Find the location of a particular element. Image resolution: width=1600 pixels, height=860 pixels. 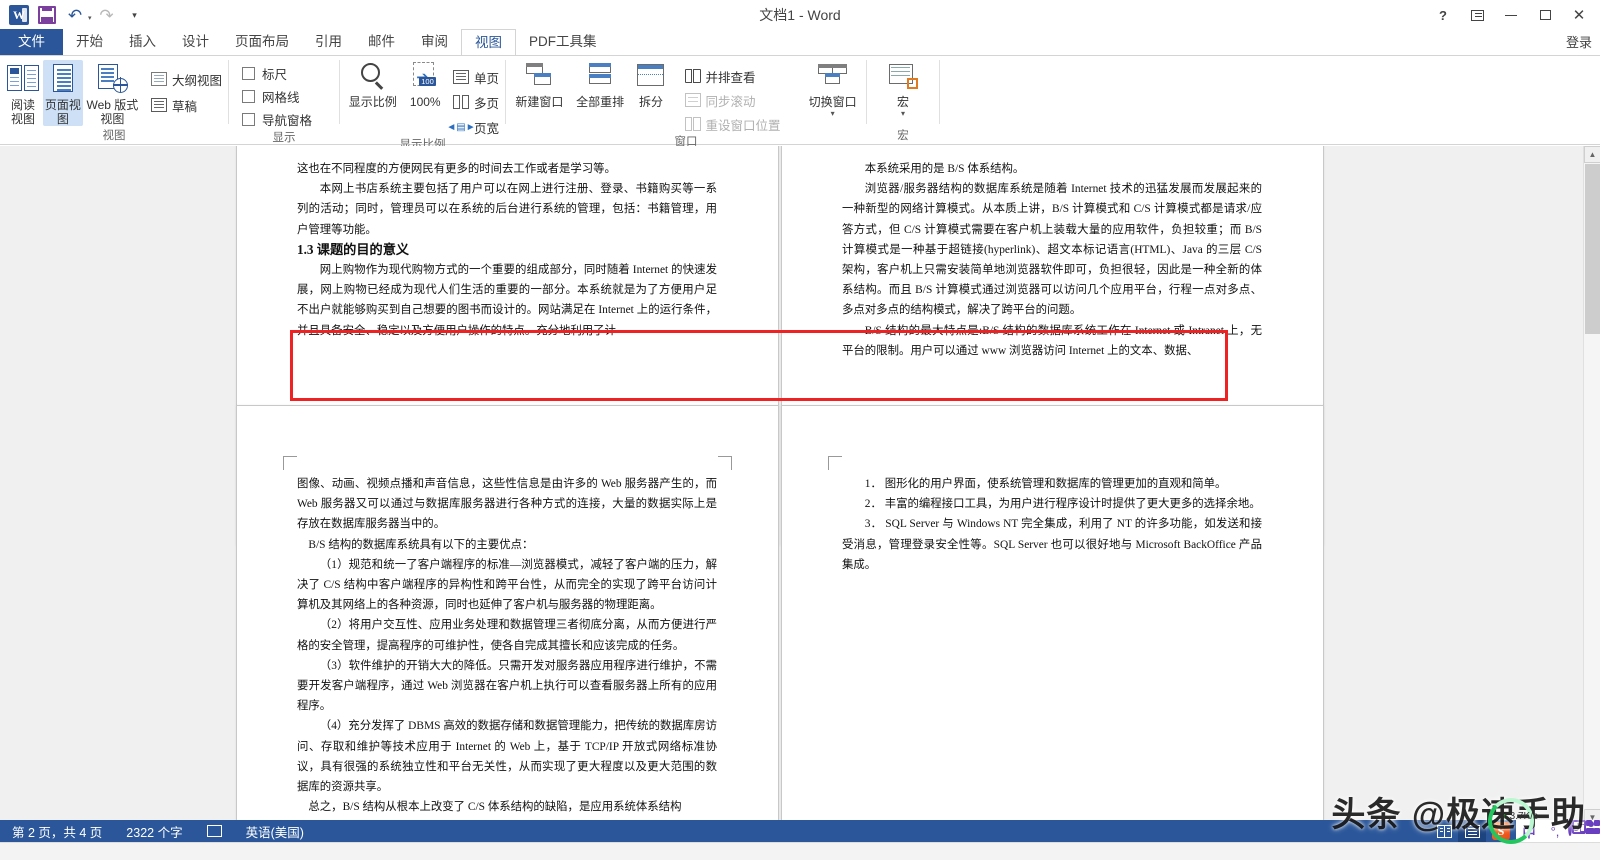

button-view-side-by-side: 并排查看 is located at coordinates (733, 76).